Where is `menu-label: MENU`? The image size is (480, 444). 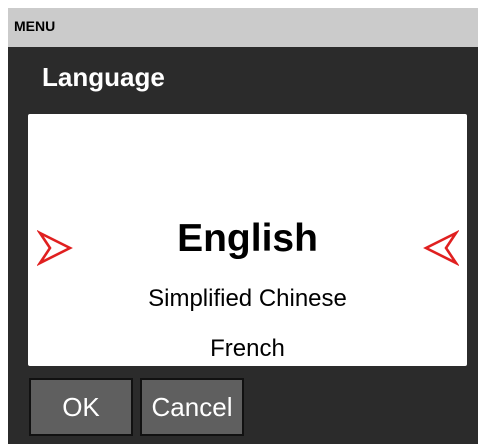
menu-label: MENU is located at coordinates (35, 26).